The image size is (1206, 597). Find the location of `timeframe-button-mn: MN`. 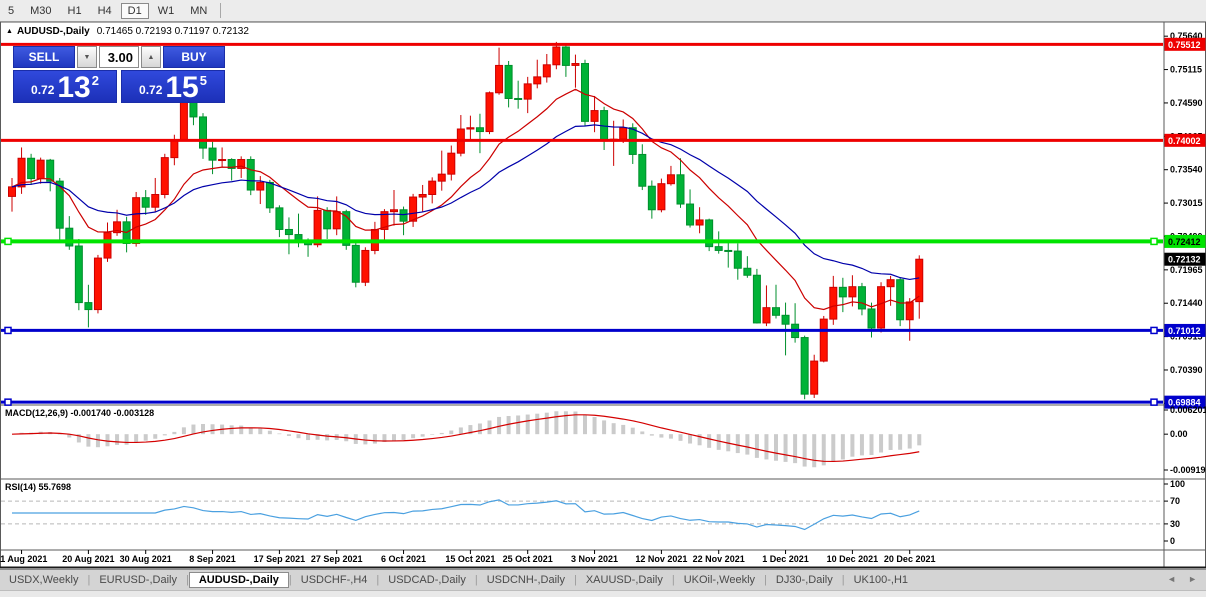

timeframe-button-mn: MN is located at coordinates (198, 11).